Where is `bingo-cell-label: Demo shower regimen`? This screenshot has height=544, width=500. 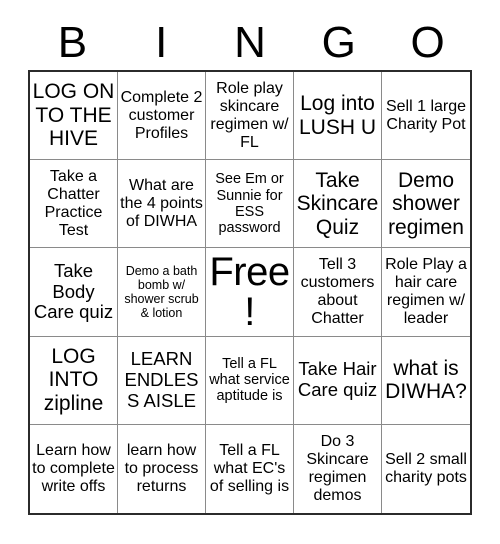 bingo-cell-label: Demo shower regimen is located at coordinates (426, 203).